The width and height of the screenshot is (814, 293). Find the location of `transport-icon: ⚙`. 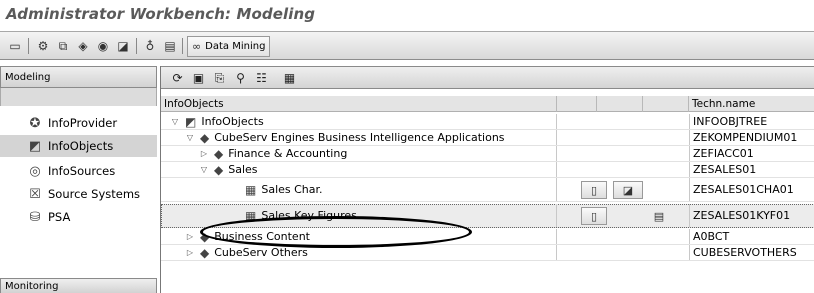

transport-icon: ⚙ is located at coordinates (43, 46).